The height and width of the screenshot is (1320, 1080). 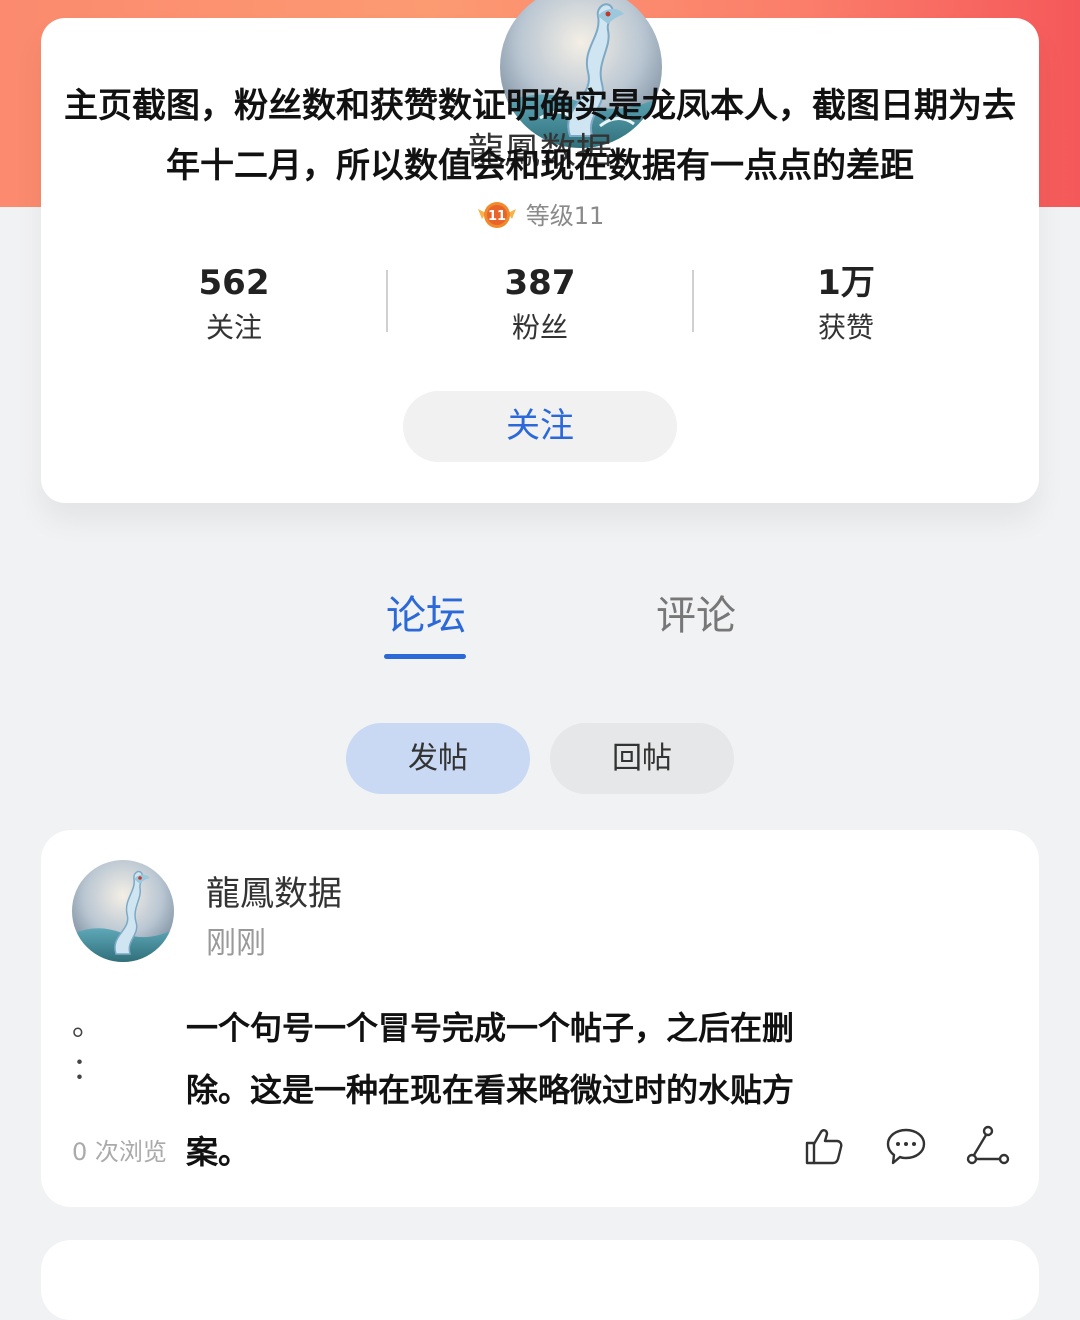 I want to click on dragon-avatar-image, so click(x=123, y=911).